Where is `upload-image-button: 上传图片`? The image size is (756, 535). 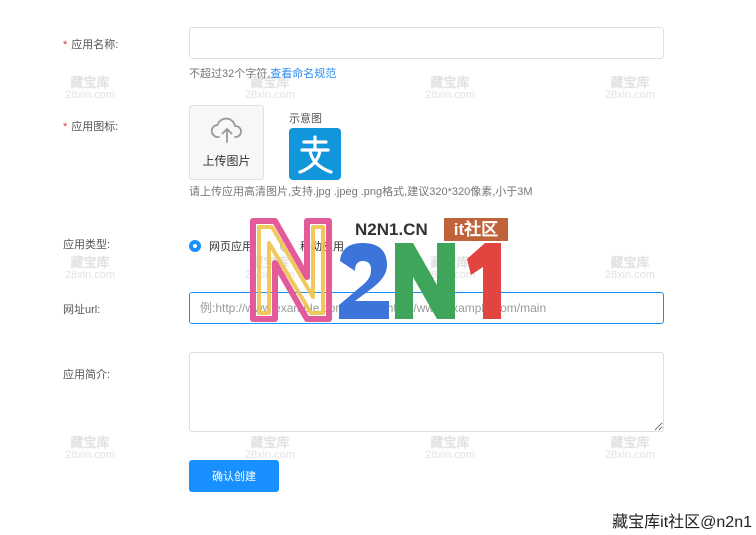 upload-image-button: 上传图片 is located at coordinates (226, 142).